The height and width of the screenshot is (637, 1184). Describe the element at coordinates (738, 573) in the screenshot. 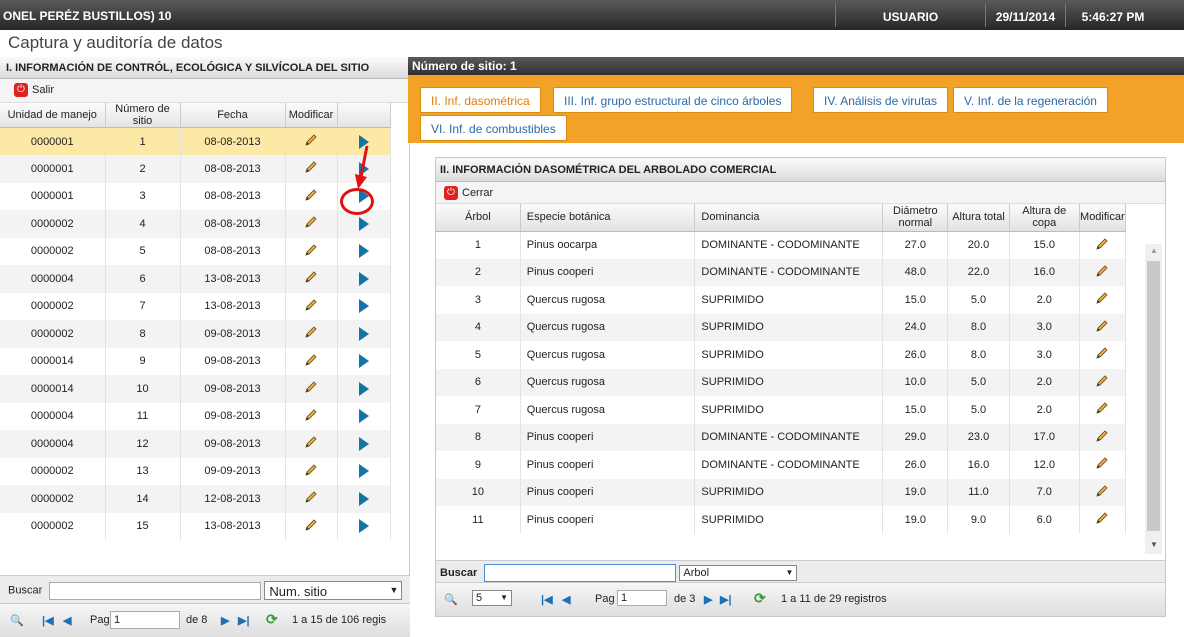

I see `tree-search-field-select: Arbol ▼` at that location.